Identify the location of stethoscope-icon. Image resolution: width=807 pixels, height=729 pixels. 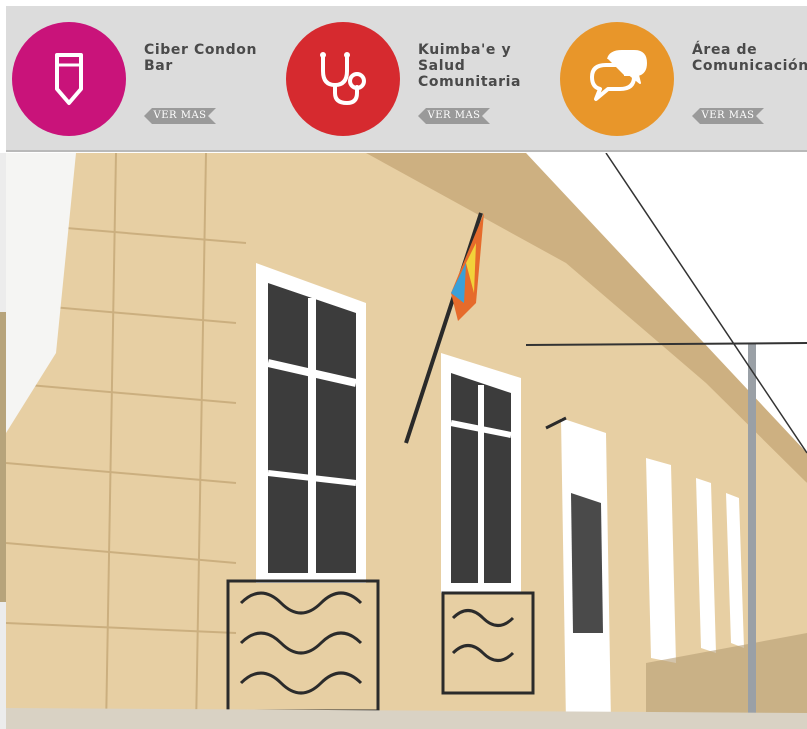
(343, 79).